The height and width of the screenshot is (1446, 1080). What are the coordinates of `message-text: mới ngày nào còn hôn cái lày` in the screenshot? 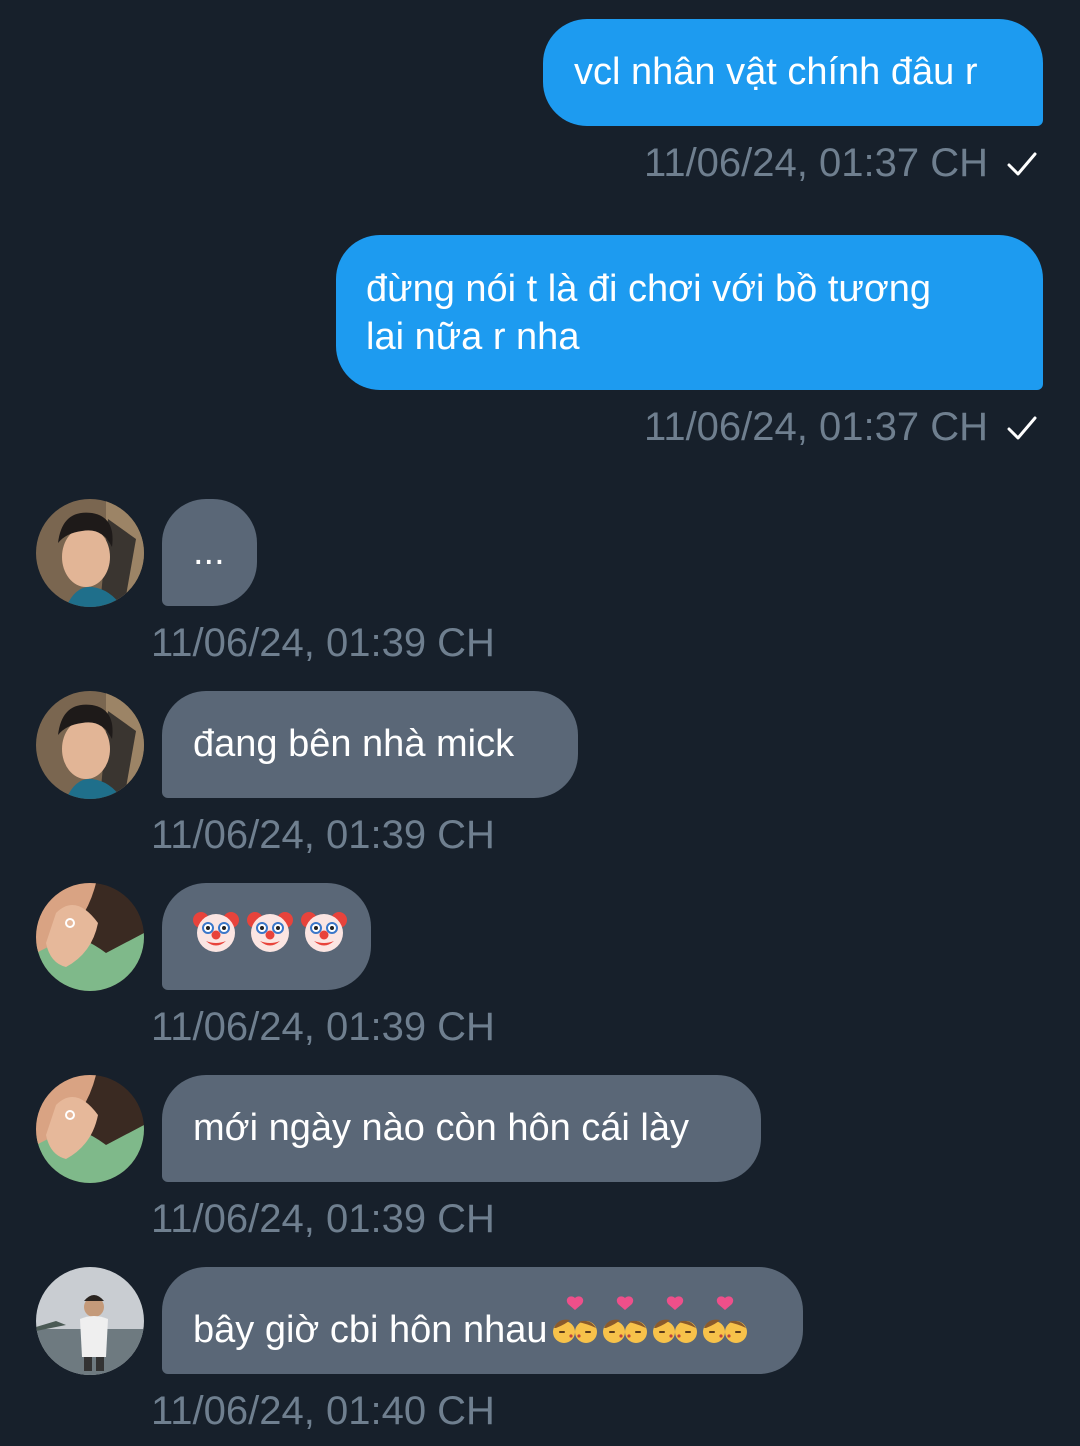 It's located at (441, 1128).